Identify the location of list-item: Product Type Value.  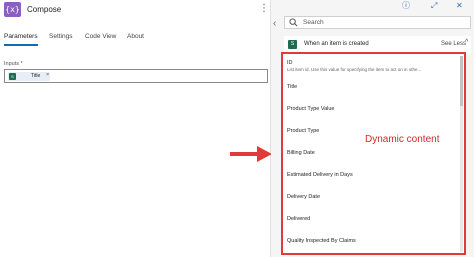
(311, 109).